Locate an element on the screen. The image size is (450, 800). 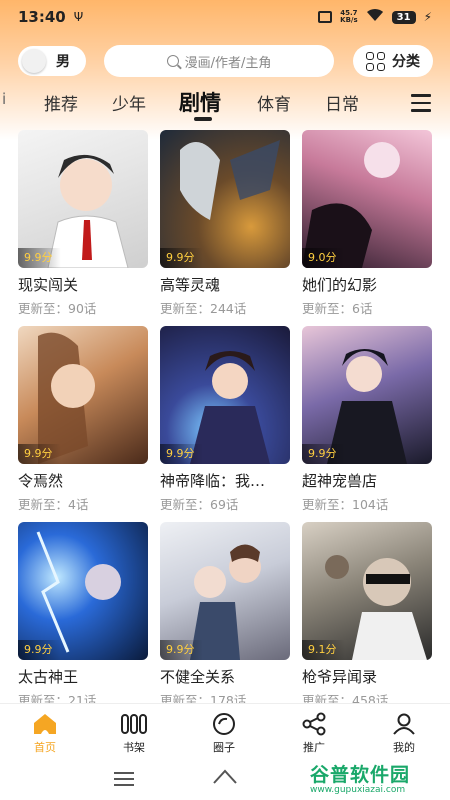
usb-icon: Ψ is located at coordinates (78, 17).